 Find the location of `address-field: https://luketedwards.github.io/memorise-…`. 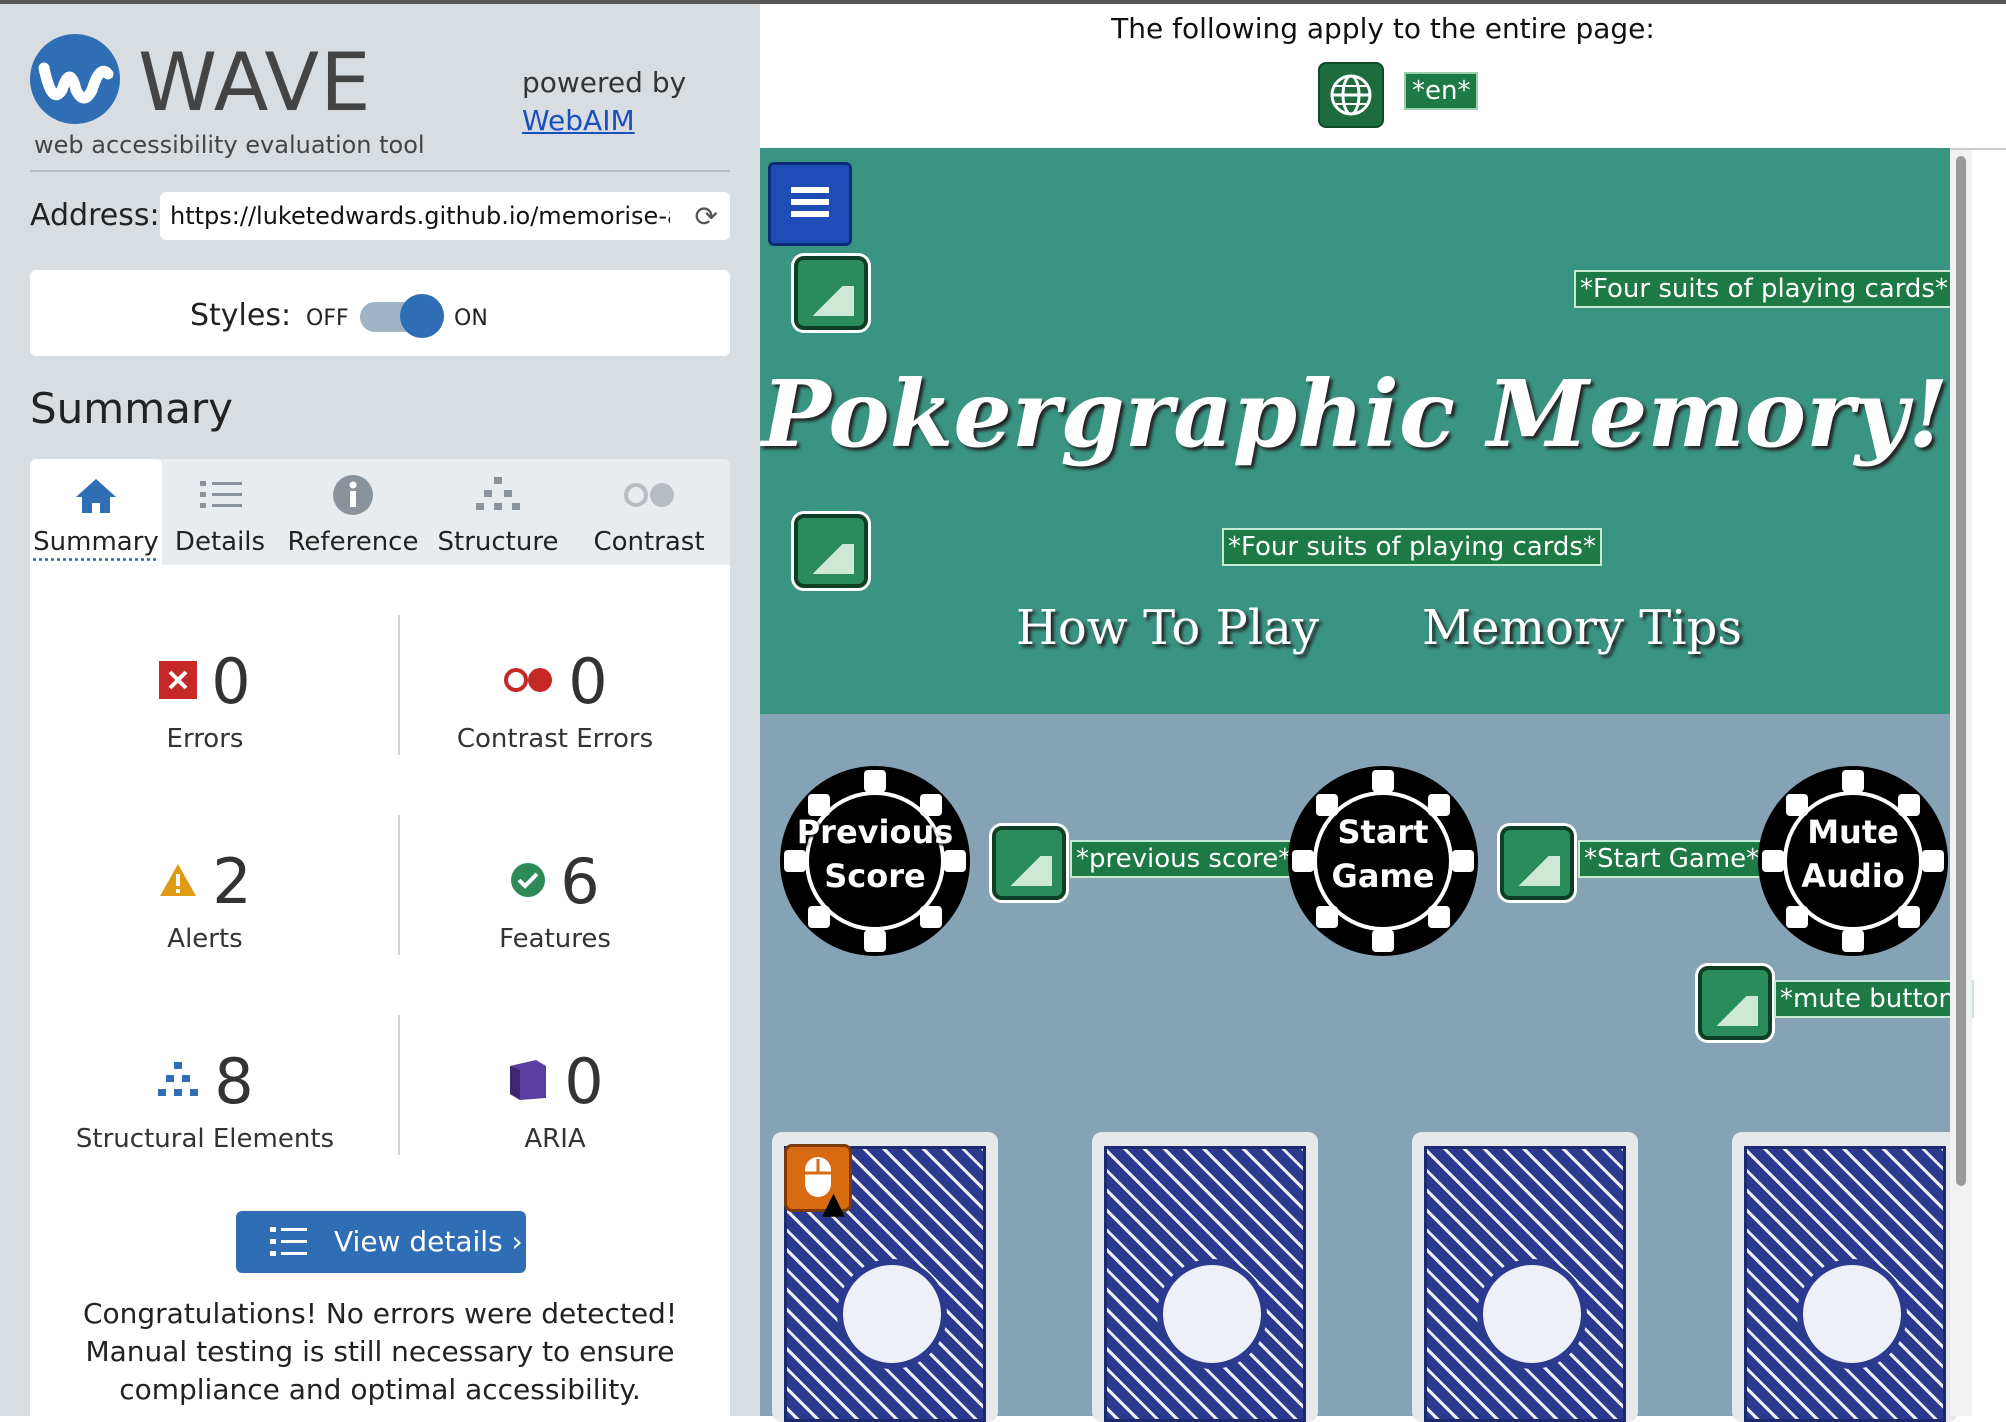

address-field: https://luketedwards.github.io/memorise-… is located at coordinates (445, 216).